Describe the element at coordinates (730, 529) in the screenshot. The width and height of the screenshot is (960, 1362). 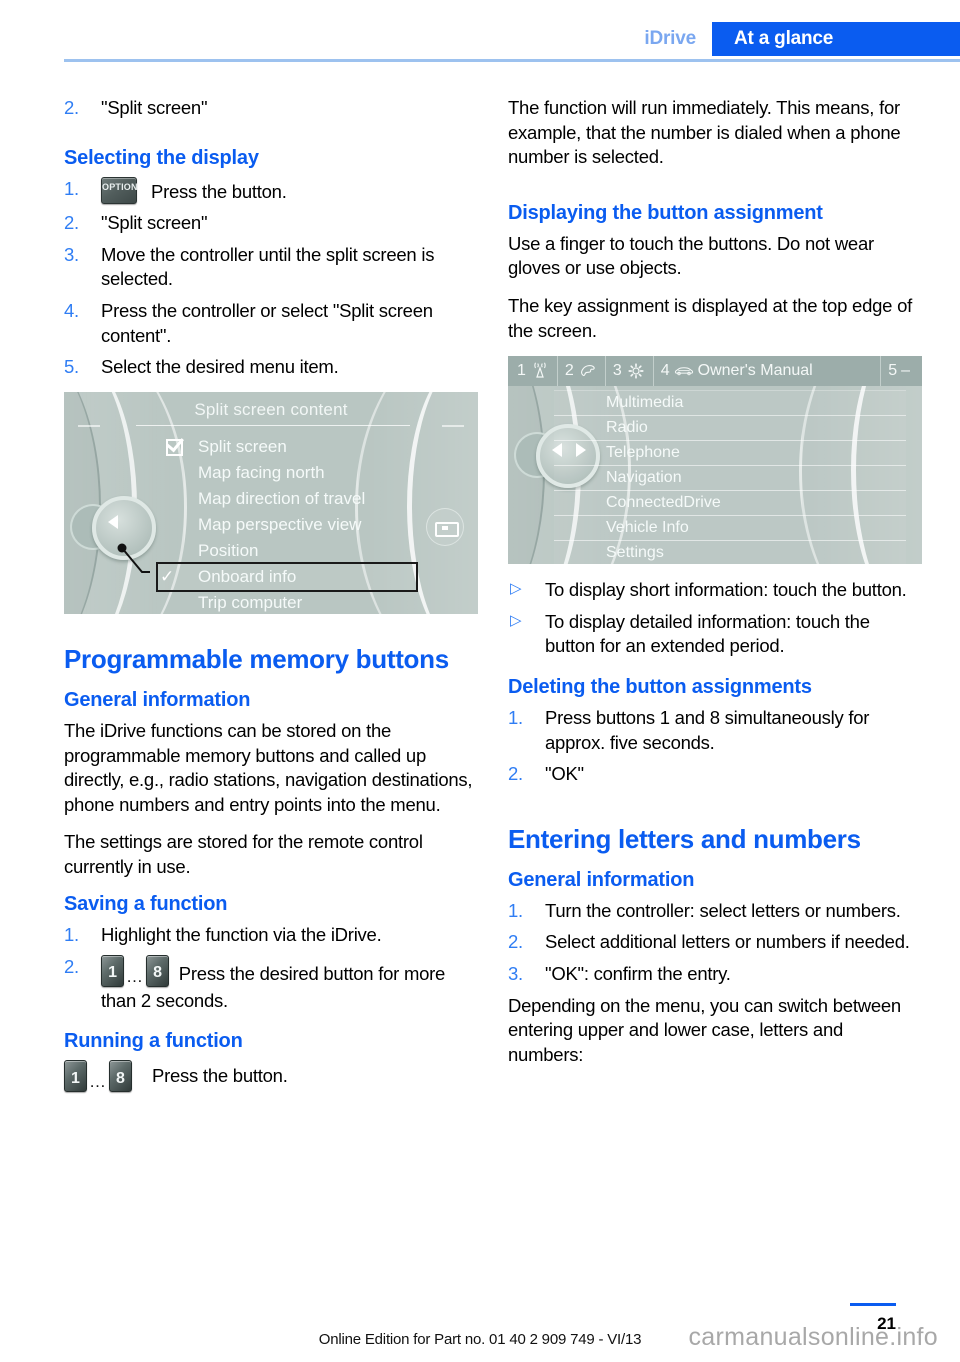
I see `menu-item-vehicle-info: Vehicle Info` at that location.